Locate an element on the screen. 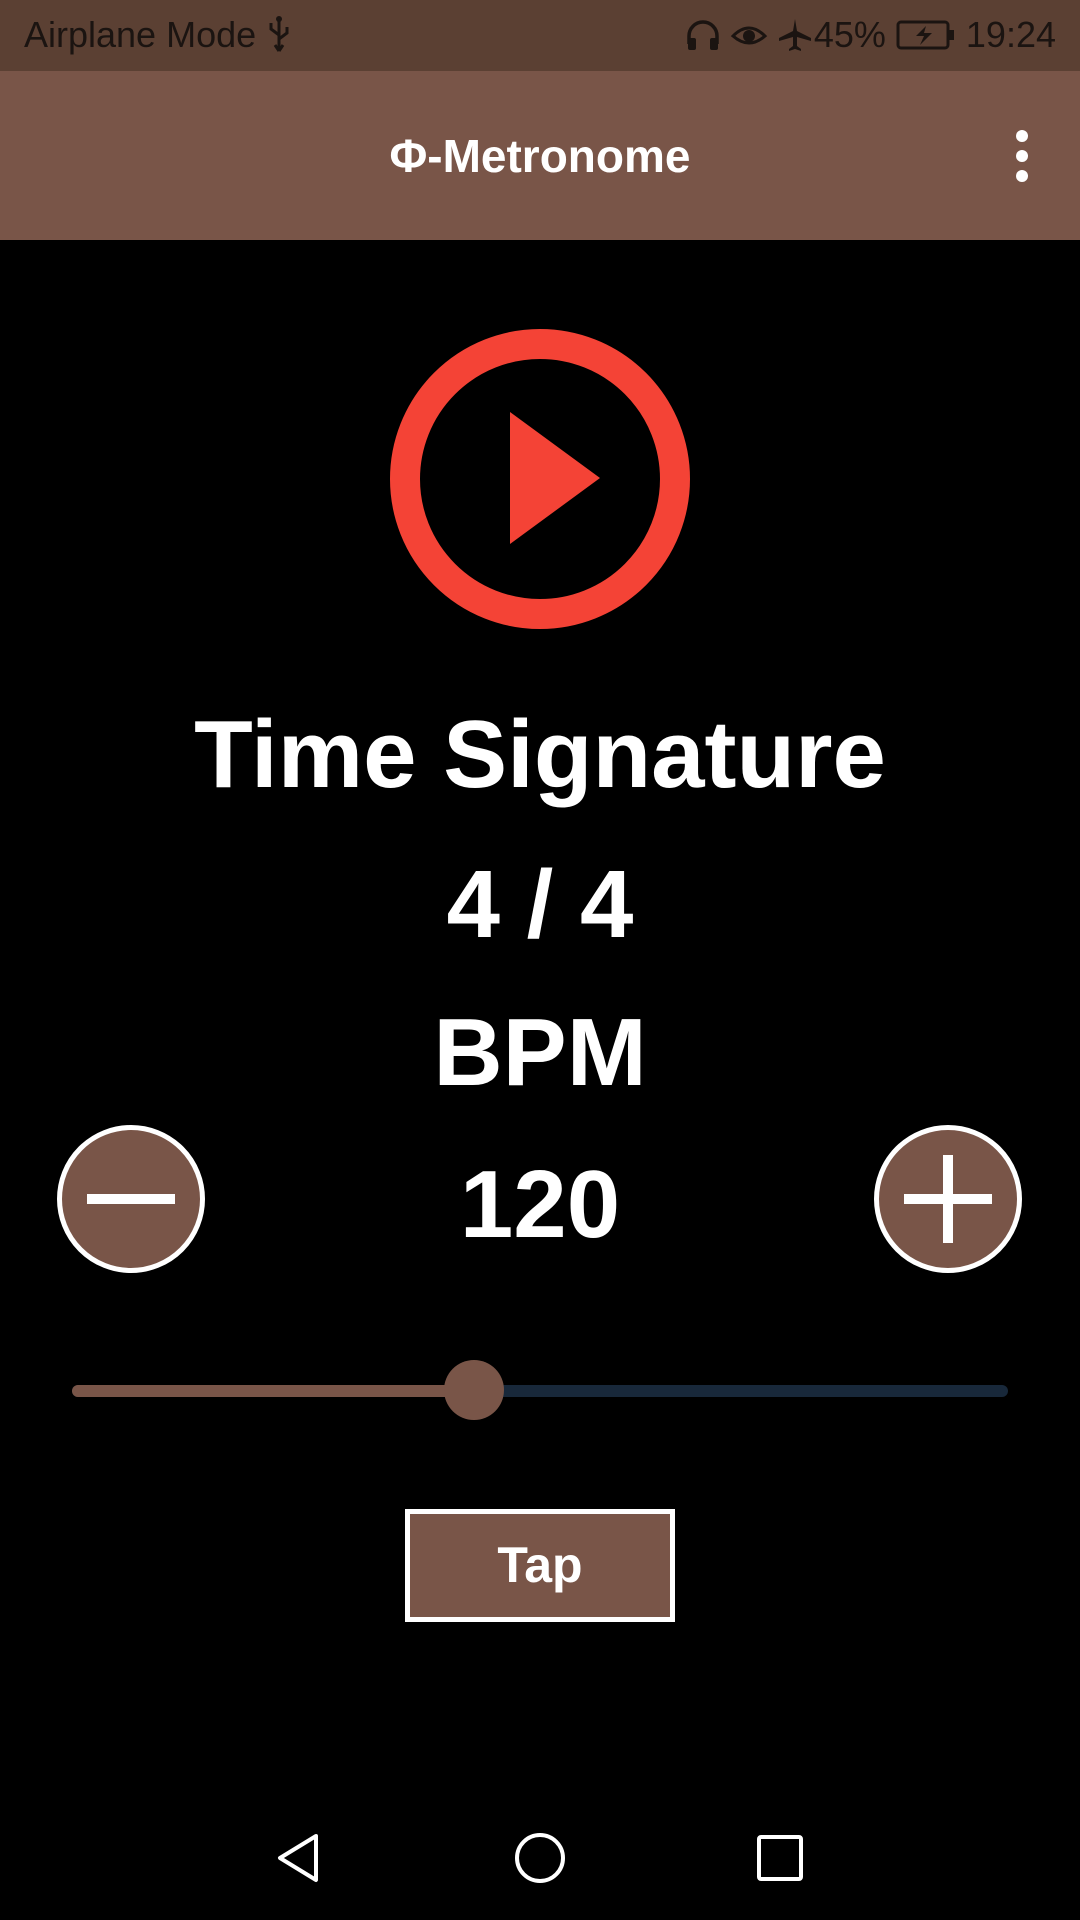 The width and height of the screenshot is (1080, 1920). tap-button: Tap is located at coordinates (540, 1565).